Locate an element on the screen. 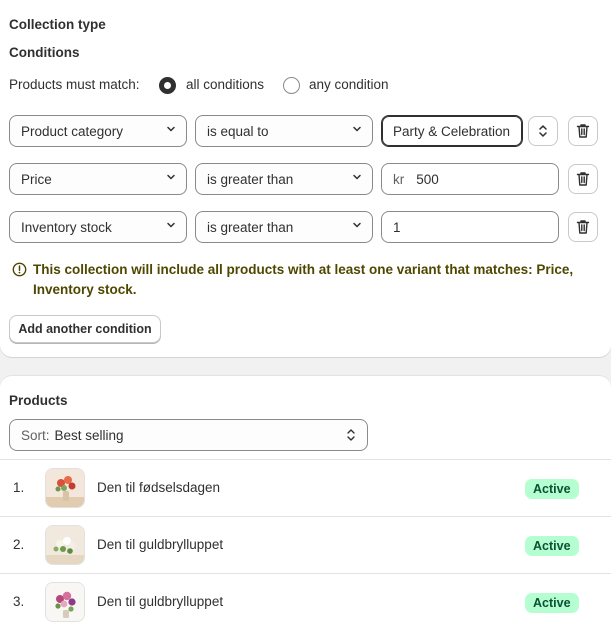 The image size is (611, 635). condition-2-operator-value: is greater than is located at coordinates (250, 179).